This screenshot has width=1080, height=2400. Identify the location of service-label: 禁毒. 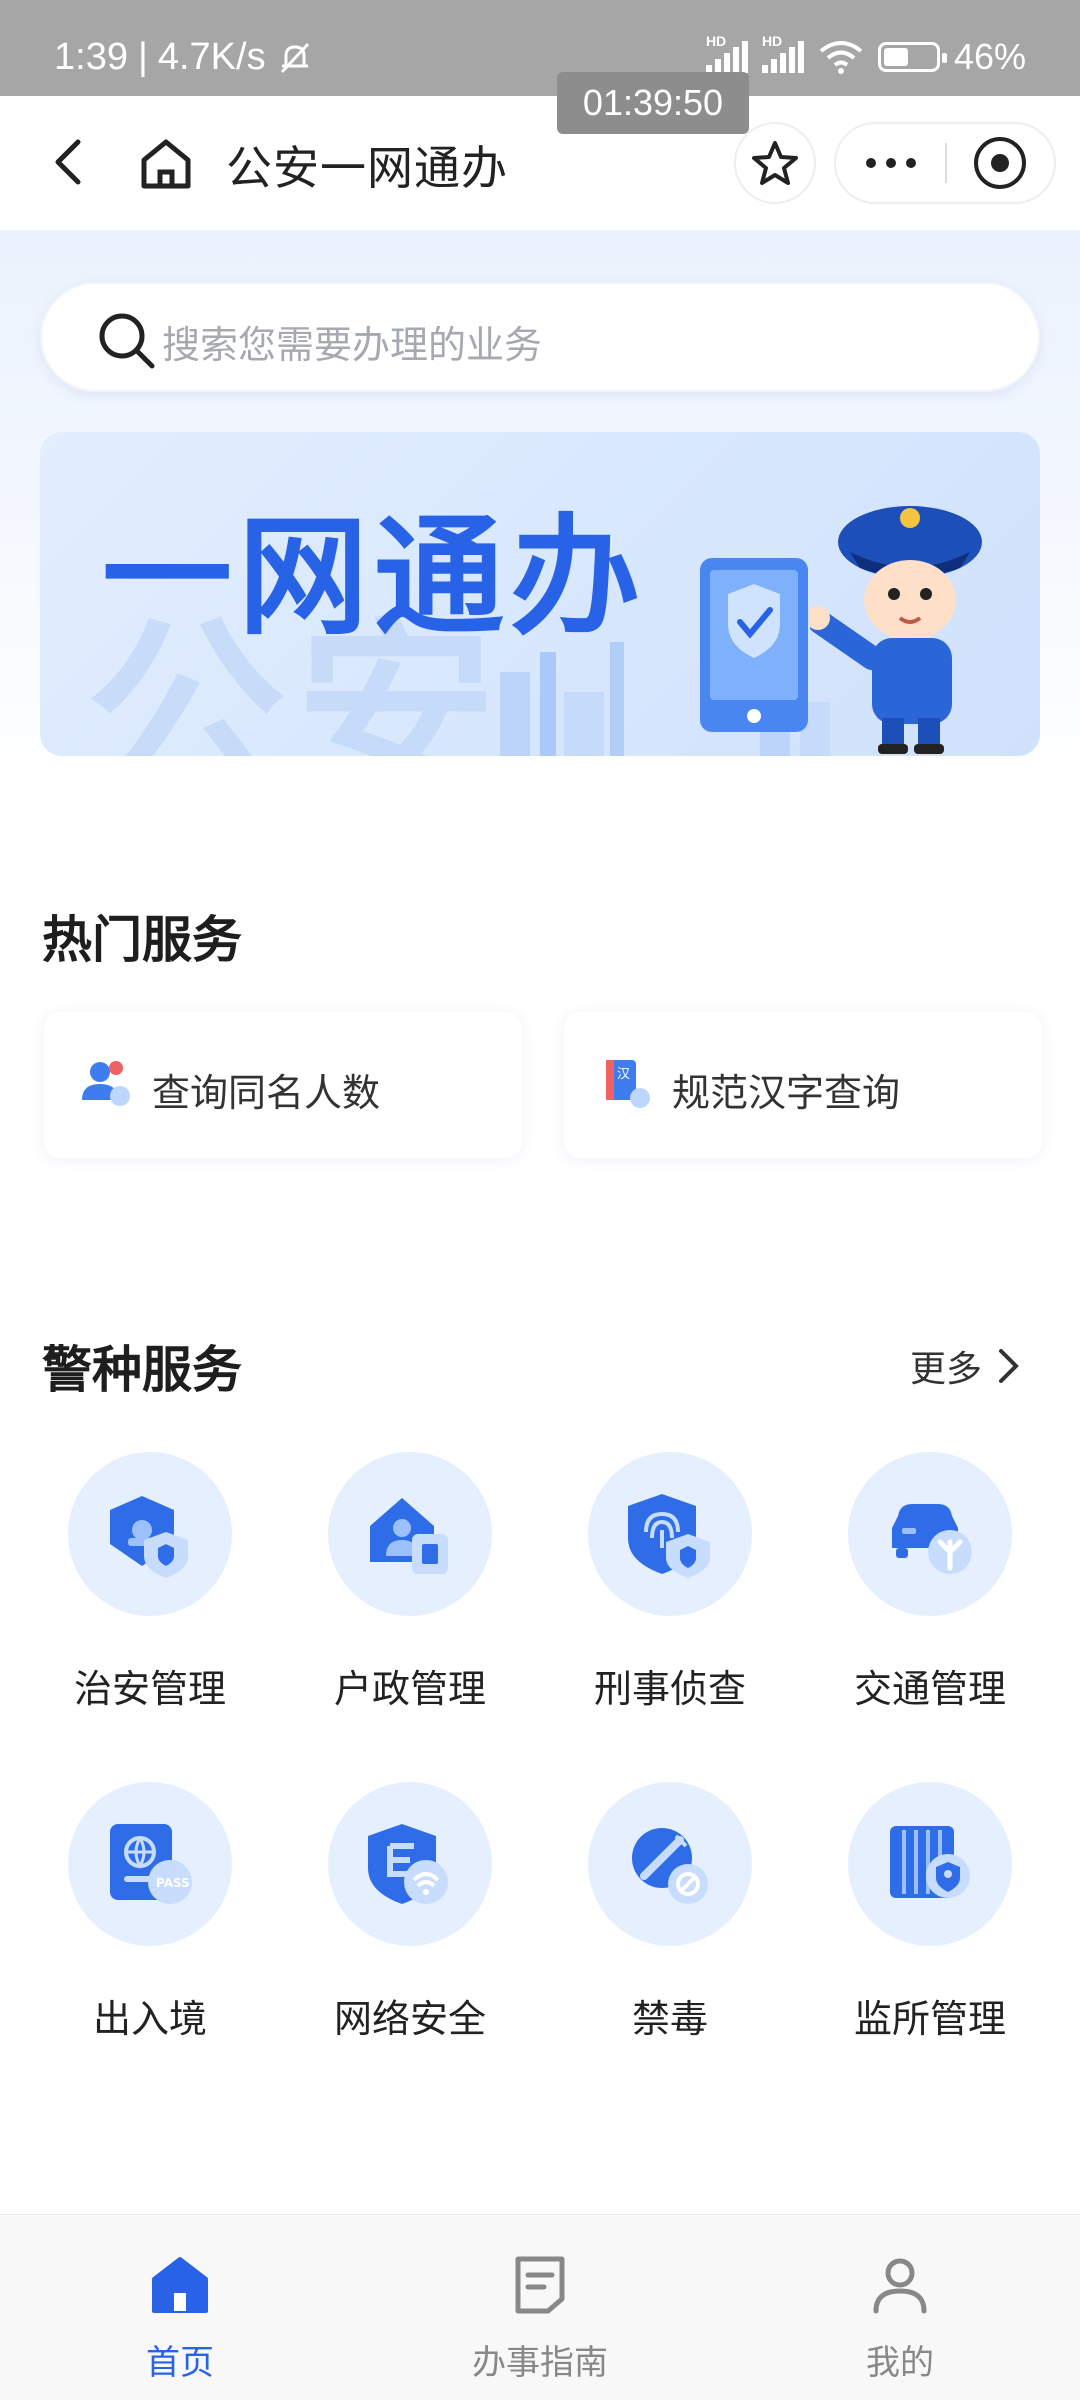
(669, 2019).